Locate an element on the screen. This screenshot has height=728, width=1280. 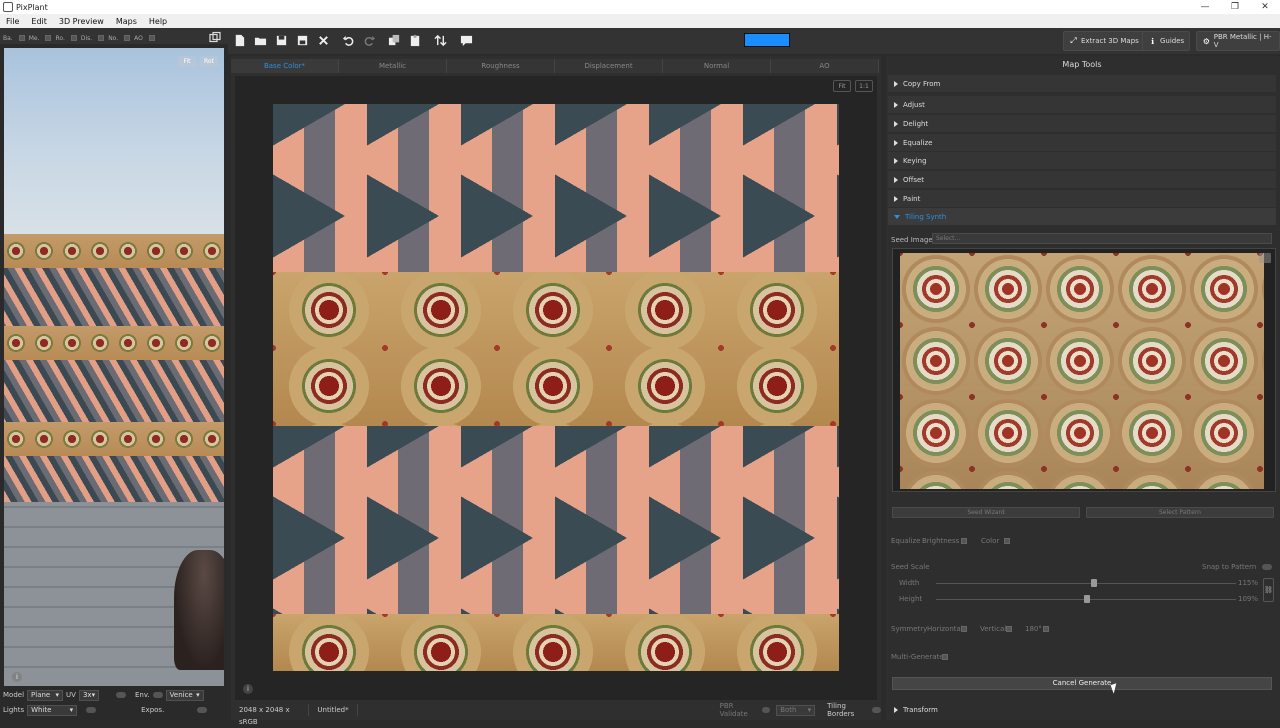
menu-file: File is located at coordinates (12, 21).